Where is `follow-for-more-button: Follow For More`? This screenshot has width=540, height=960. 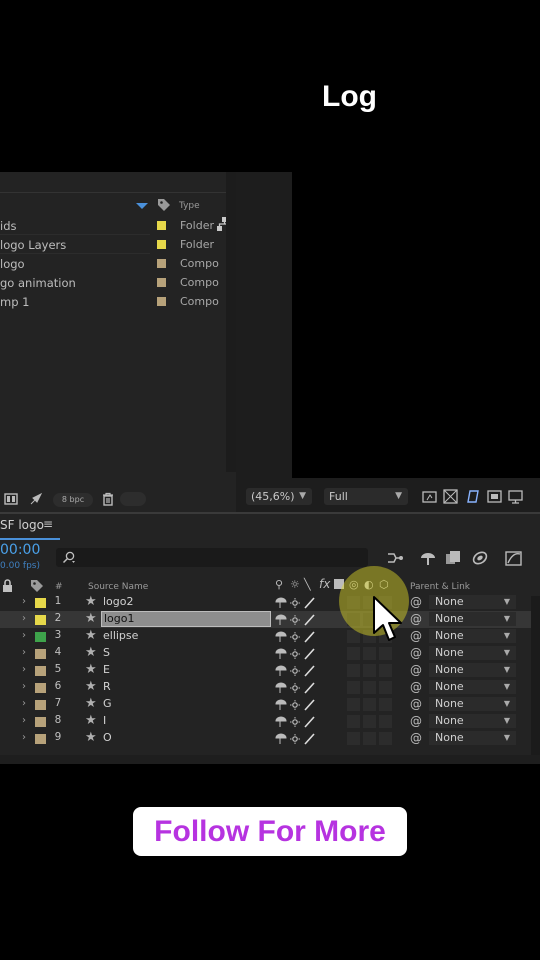 follow-for-more-button: Follow For More is located at coordinates (270, 831).